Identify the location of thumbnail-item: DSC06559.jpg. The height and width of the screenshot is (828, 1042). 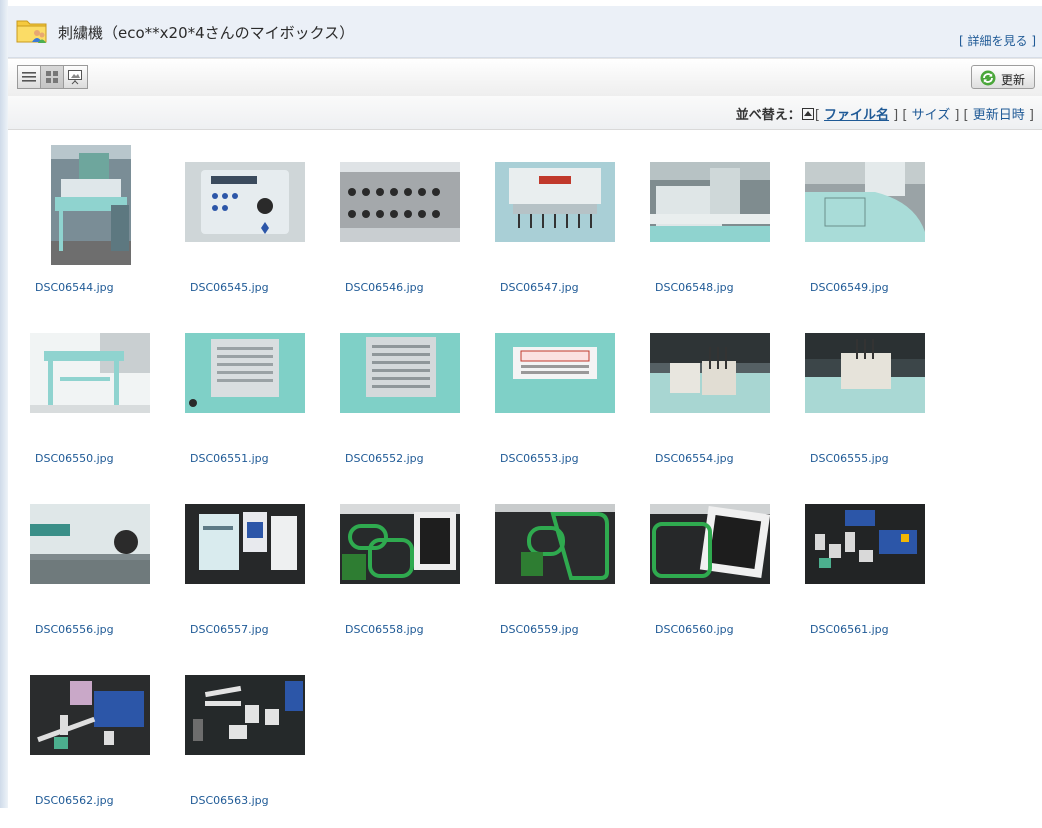
(570, 572).